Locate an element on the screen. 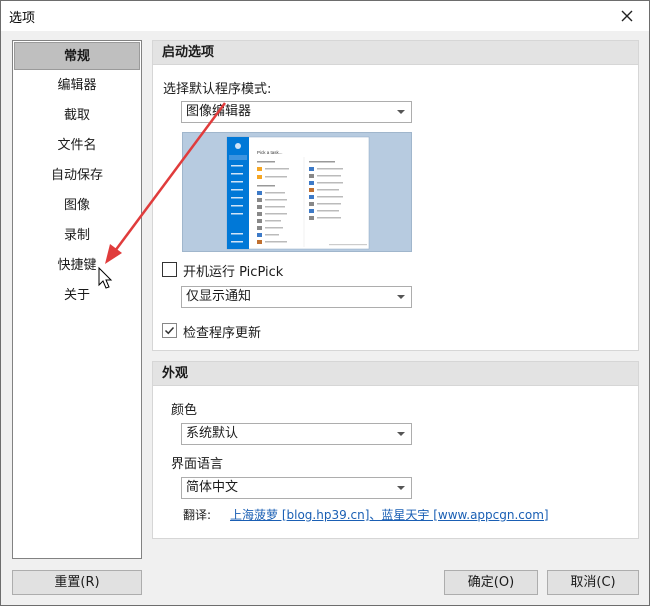  sidebar-item-record: 录制 is located at coordinates (77, 236).